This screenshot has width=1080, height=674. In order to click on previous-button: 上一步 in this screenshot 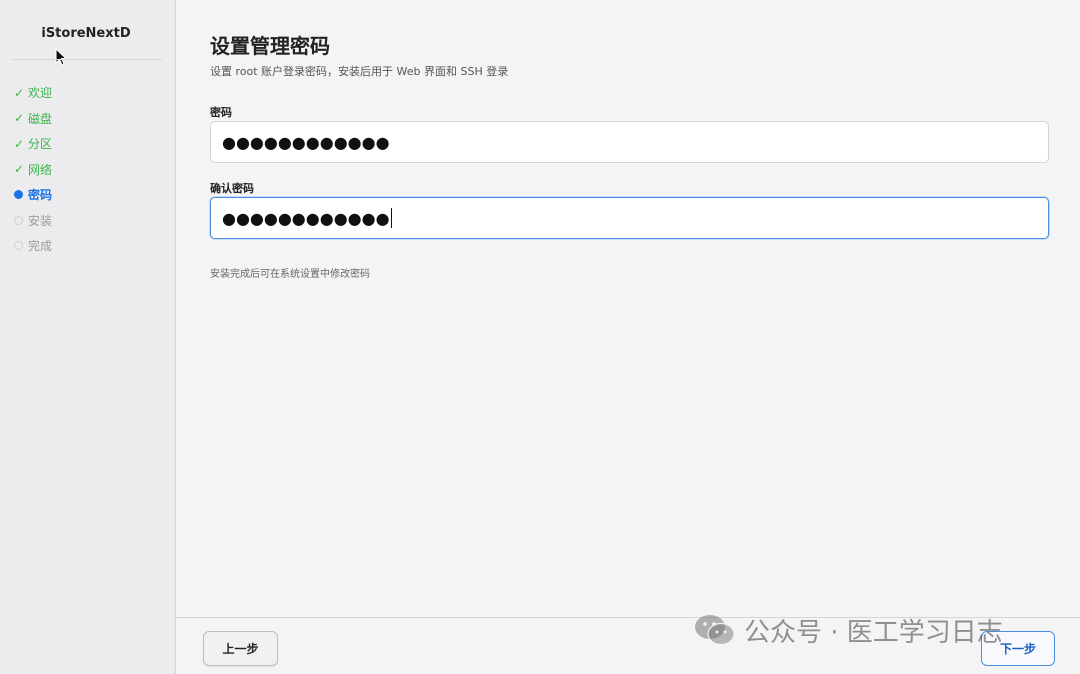, I will do `click(240, 648)`.